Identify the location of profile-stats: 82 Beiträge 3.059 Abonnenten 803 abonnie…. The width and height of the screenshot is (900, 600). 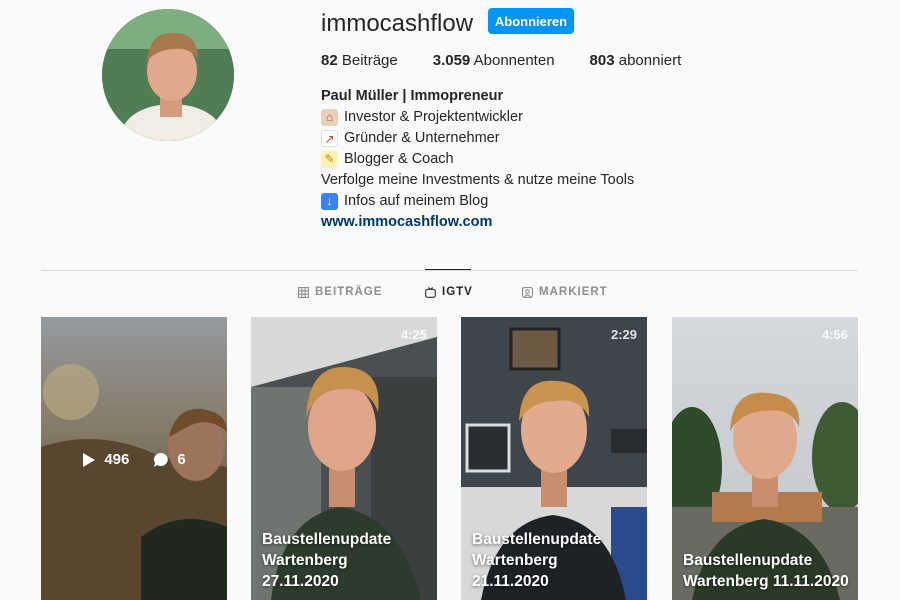
(518, 60).